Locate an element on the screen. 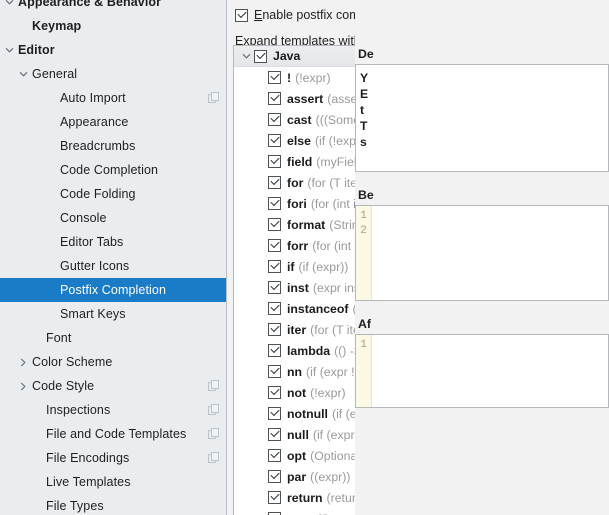  sidebar-item-code-folding: Code Folding is located at coordinates (113, 194).